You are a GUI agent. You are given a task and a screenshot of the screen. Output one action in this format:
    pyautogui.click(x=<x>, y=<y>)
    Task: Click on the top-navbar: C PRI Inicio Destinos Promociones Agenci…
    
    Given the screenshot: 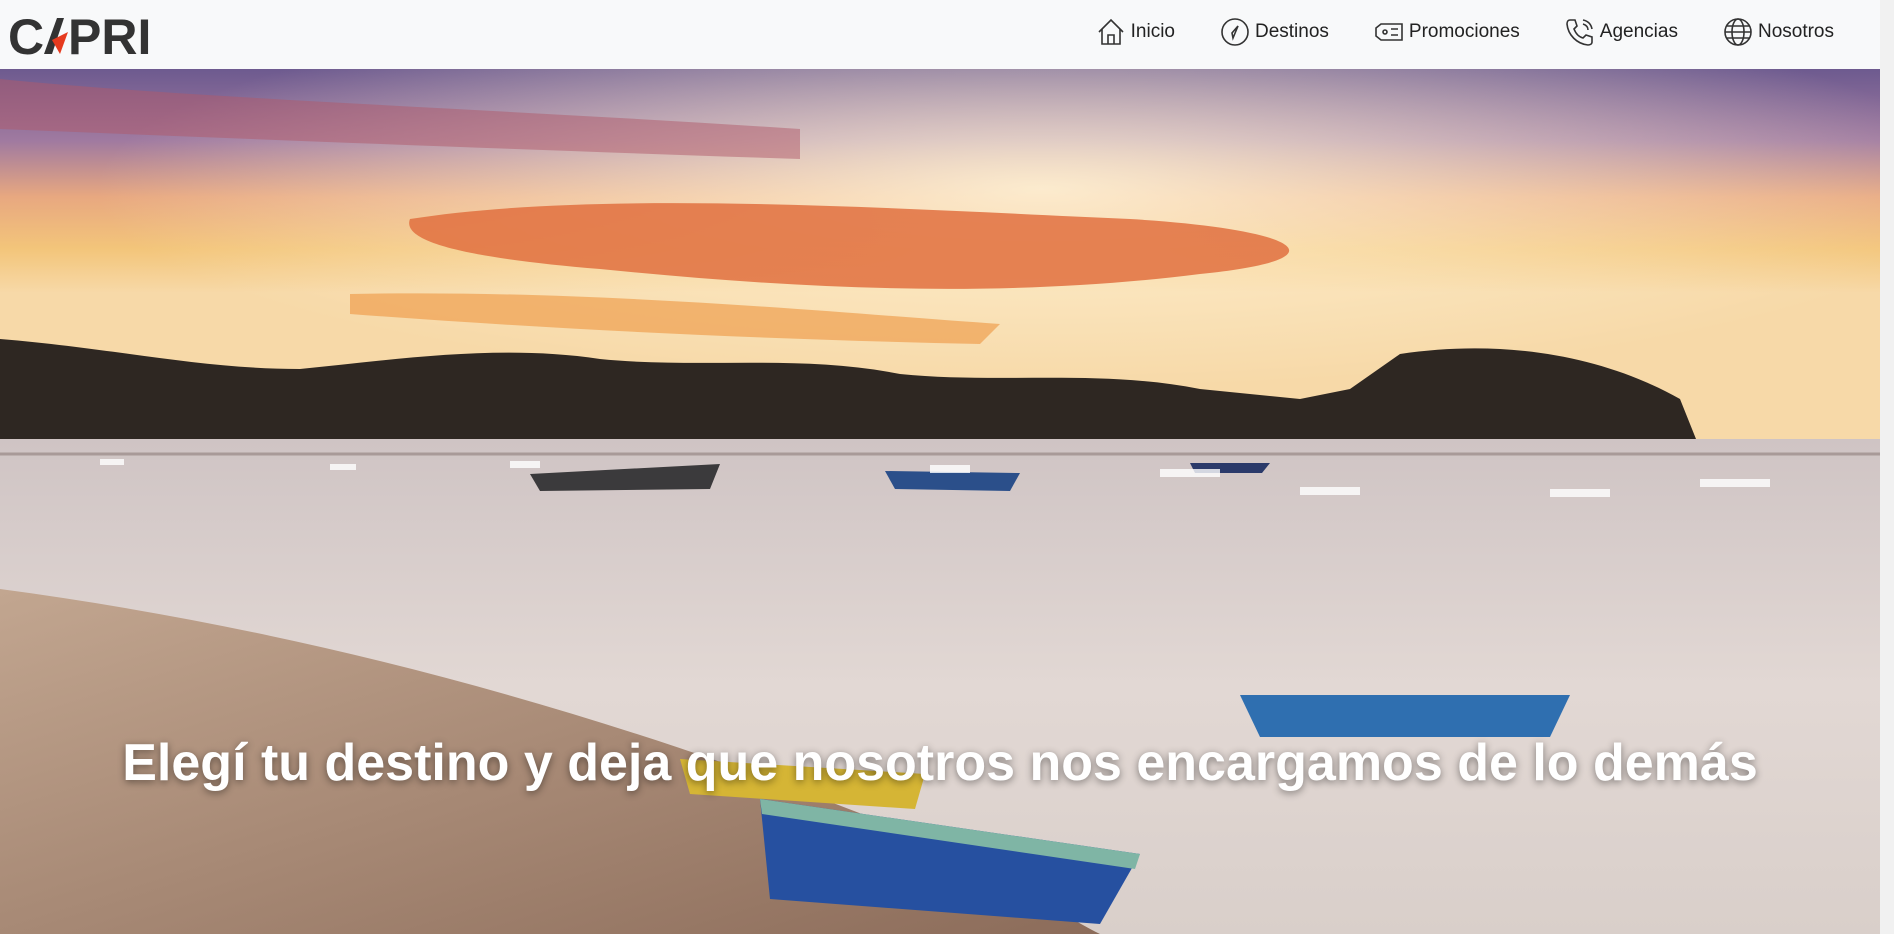 What is the action you would take?
    pyautogui.click(x=947, y=34)
    